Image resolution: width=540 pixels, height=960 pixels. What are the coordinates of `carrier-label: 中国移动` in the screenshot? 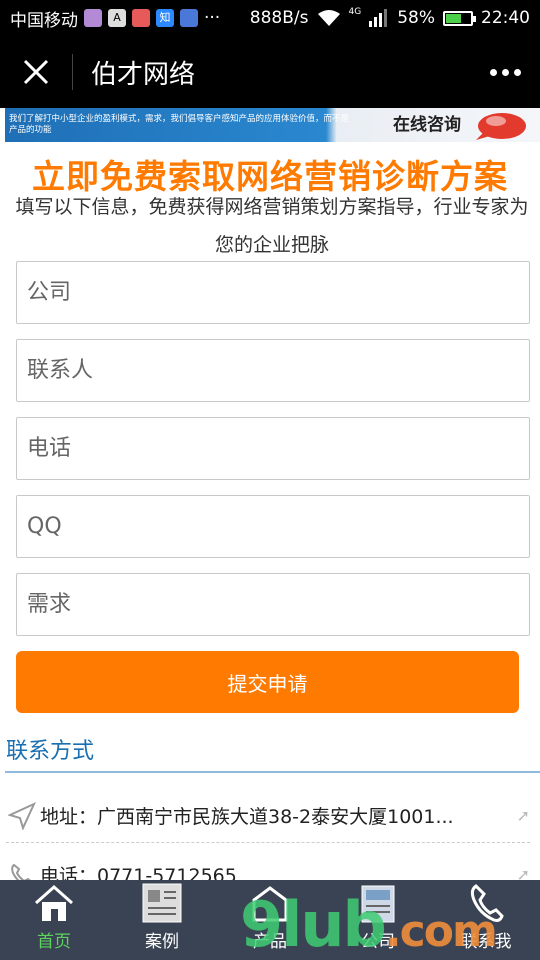 It's located at (44, 20).